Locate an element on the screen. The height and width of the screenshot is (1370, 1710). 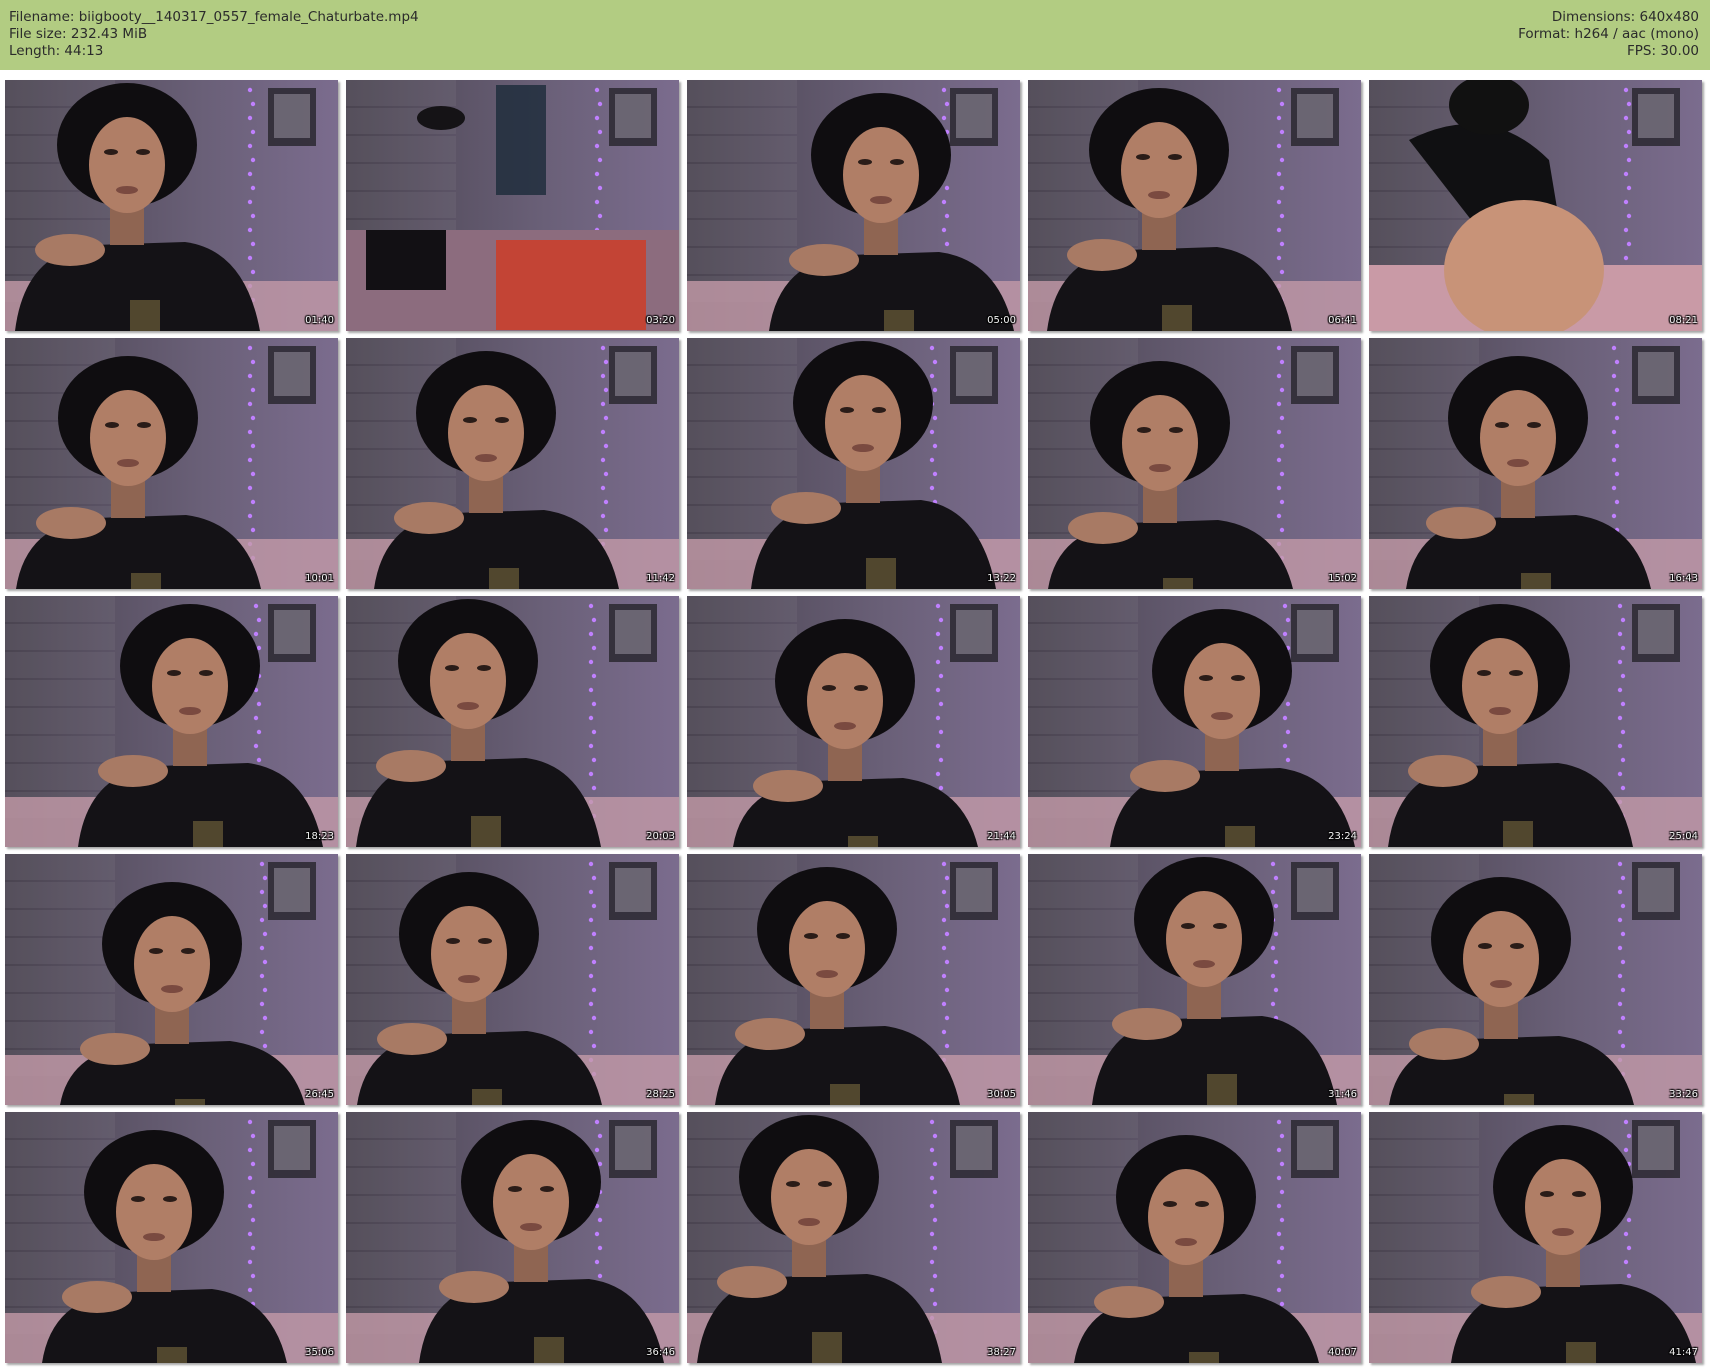
video-thumbnail: 35:06 is located at coordinates (171, 1237).